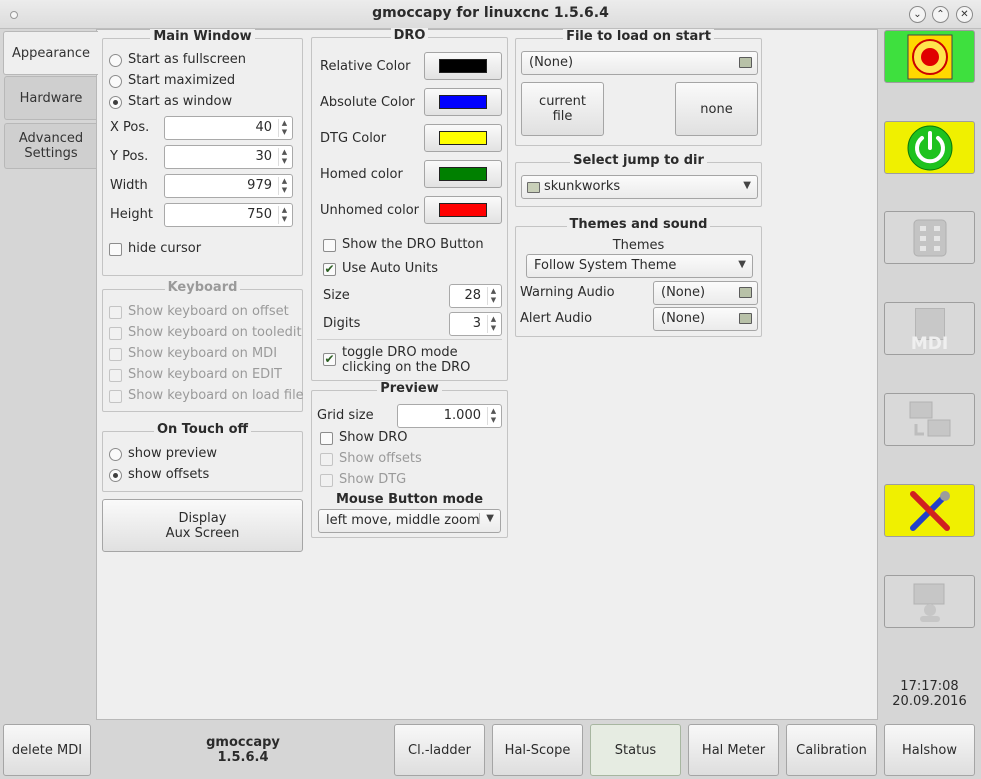 This screenshot has height=779, width=981. Describe the element at coordinates (475, 296) in the screenshot. I see `dro-size-spin: 28 ▲ ▼` at that location.